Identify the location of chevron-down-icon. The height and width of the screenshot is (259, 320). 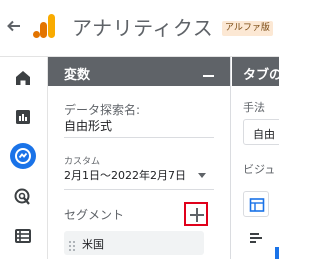
(202, 175).